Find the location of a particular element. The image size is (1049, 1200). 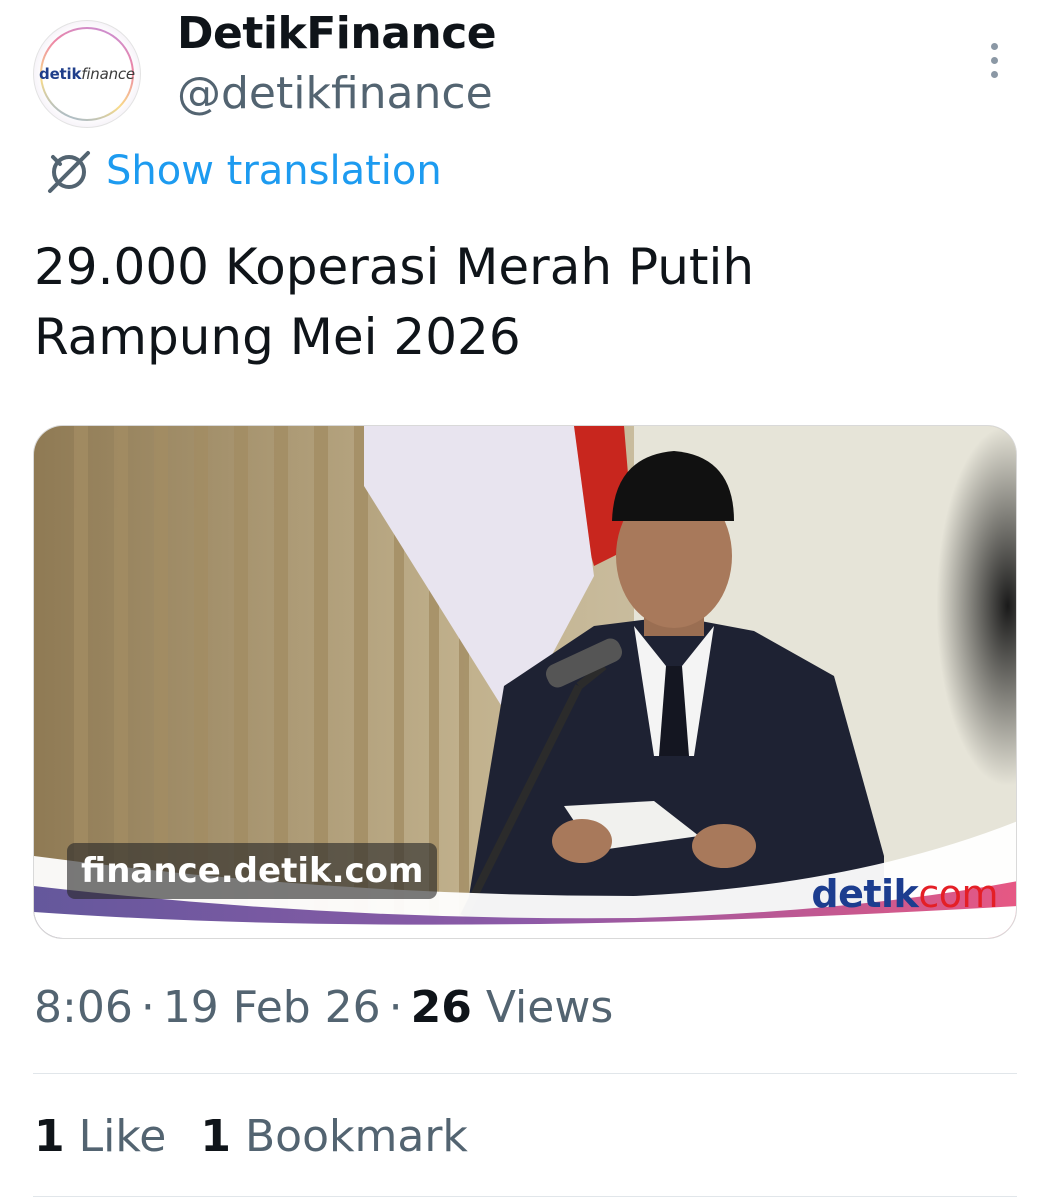

views-label: Views is located at coordinates (549, 1007).